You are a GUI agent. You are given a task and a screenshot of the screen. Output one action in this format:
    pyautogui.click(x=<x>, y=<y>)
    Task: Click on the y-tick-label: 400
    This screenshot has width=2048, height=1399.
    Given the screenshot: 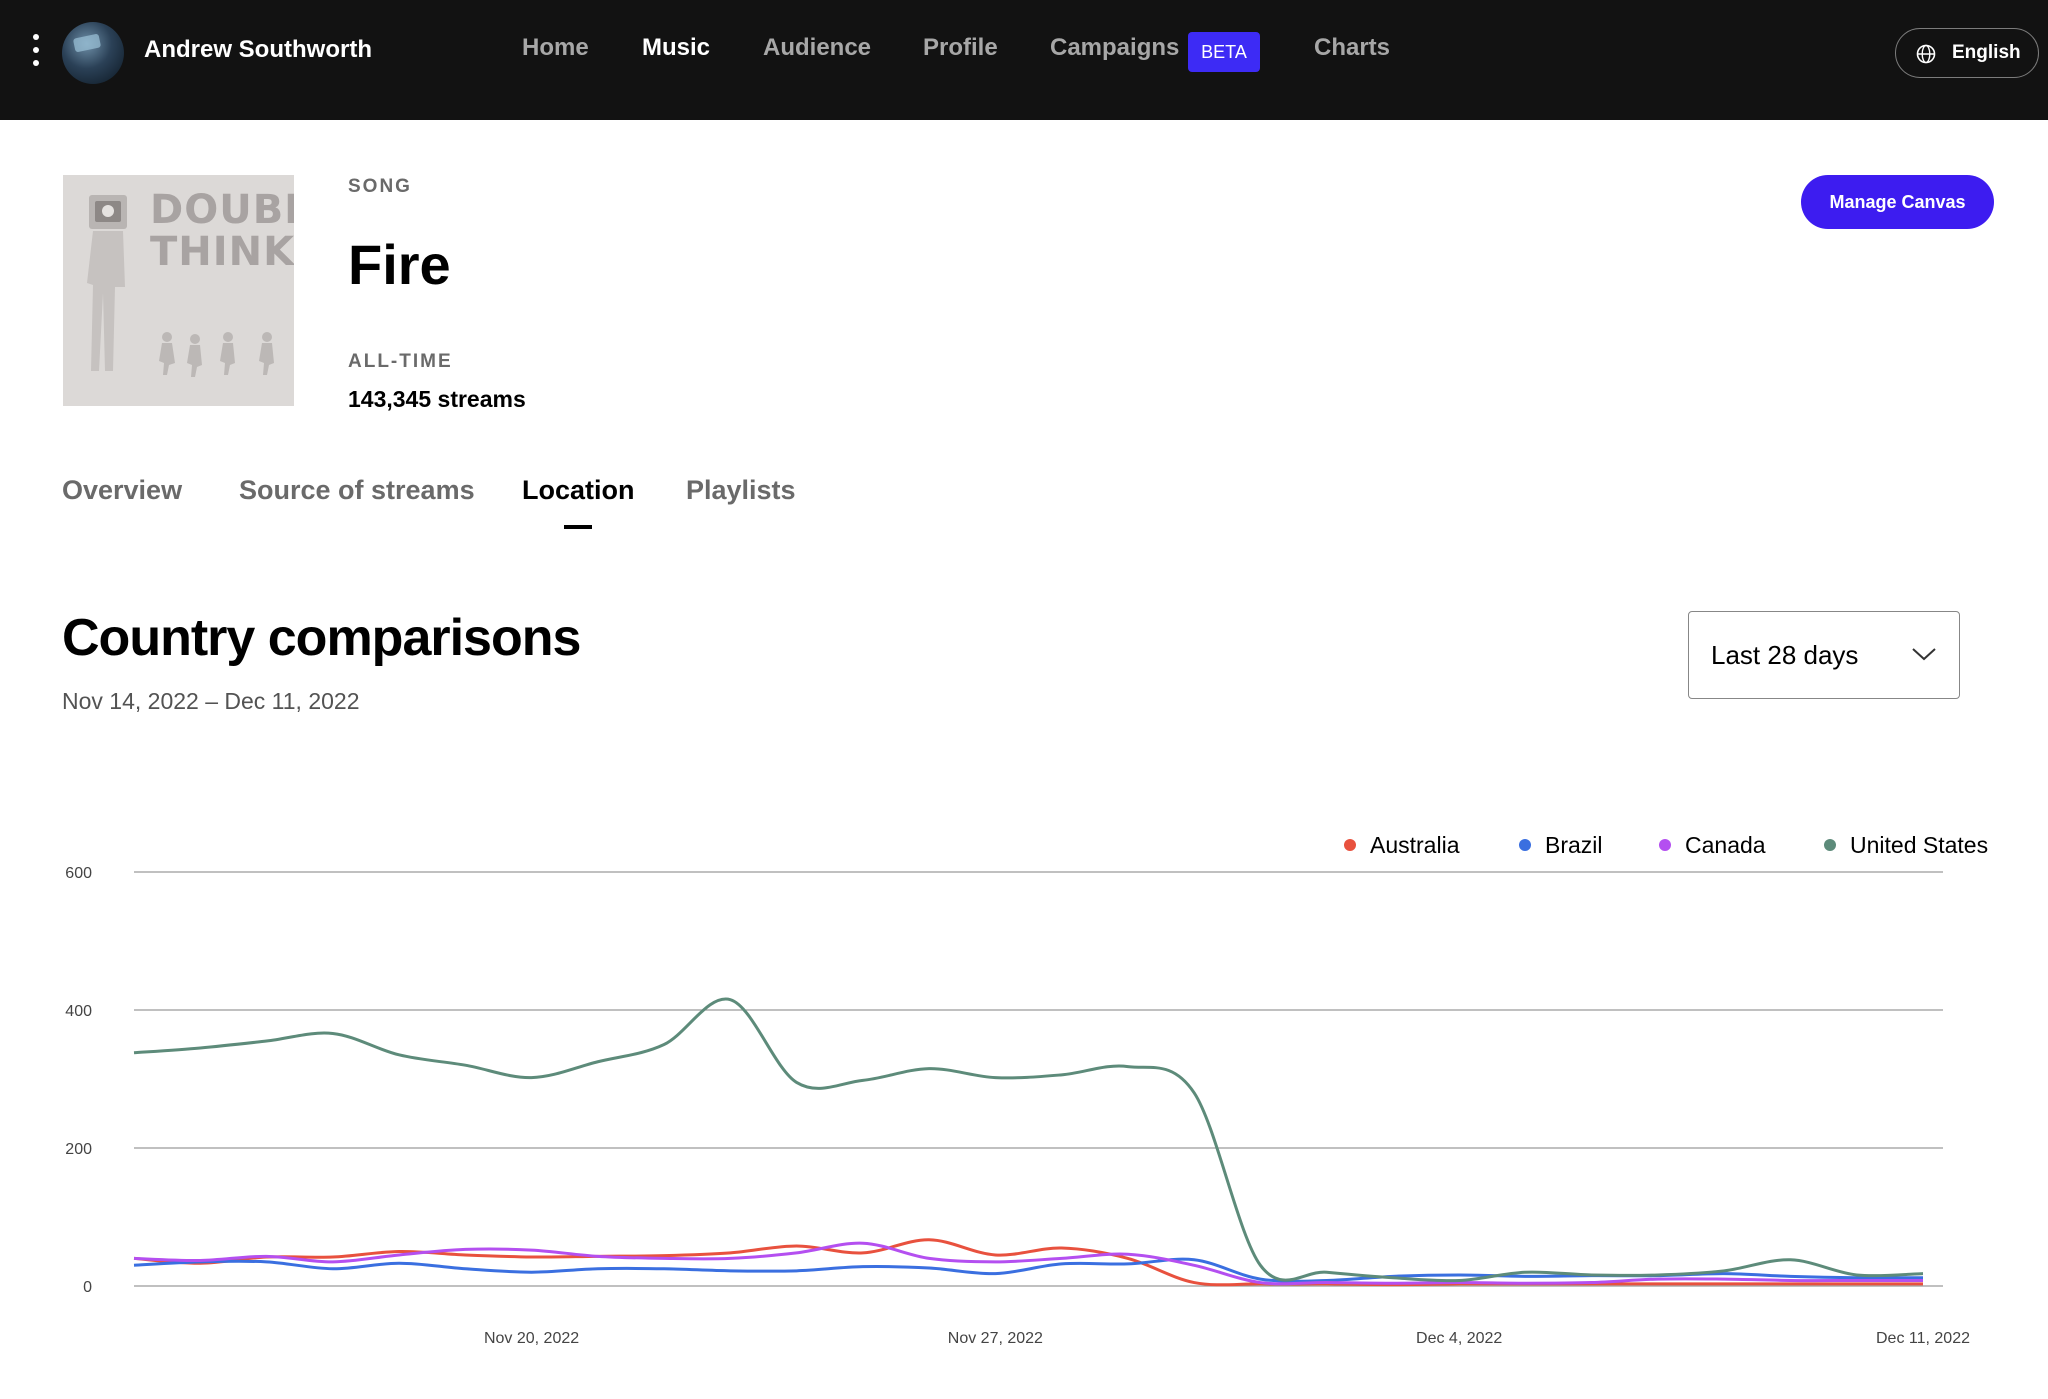 What is the action you would take?
    pyautogui.click(x=78, y=1011)
    